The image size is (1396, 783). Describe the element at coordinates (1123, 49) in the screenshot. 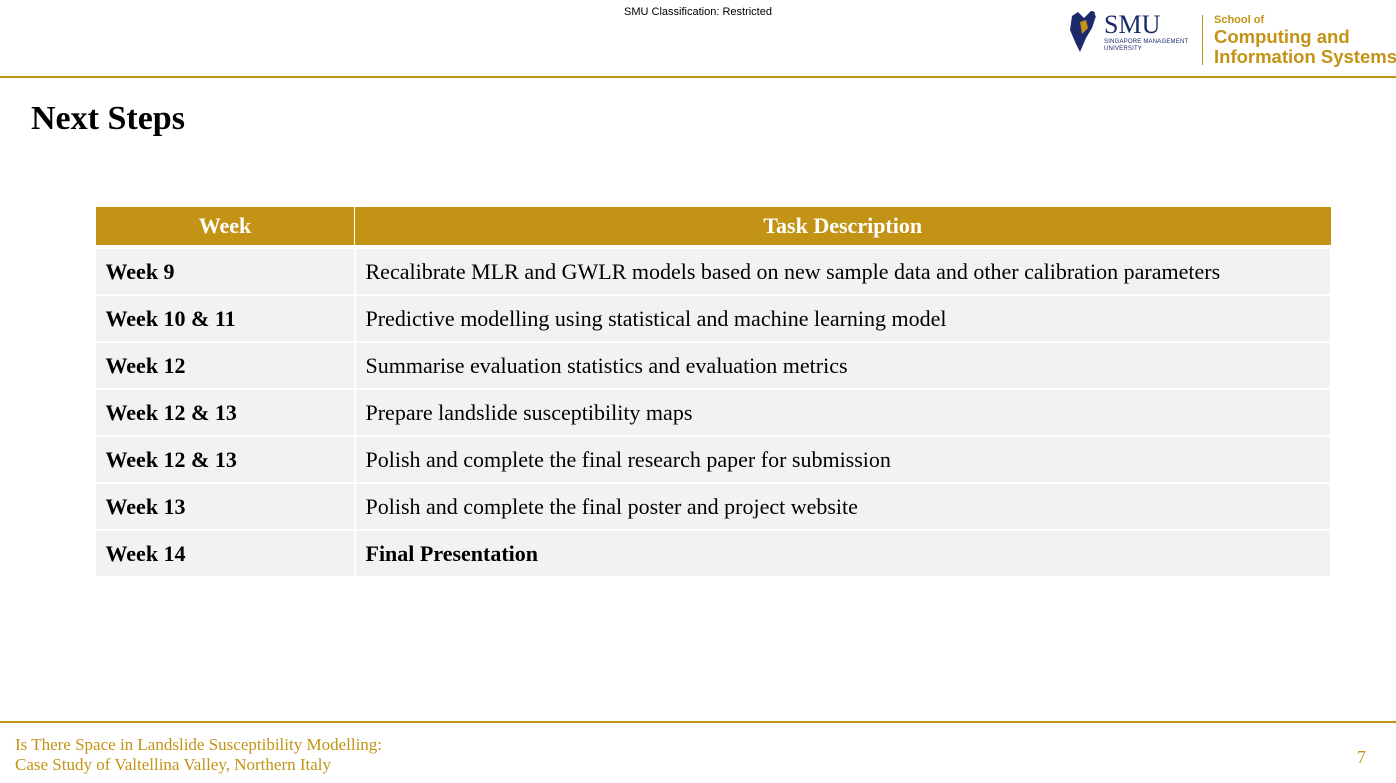

I see `smu-subtitle-line2: UNIVERSITY` at that location.